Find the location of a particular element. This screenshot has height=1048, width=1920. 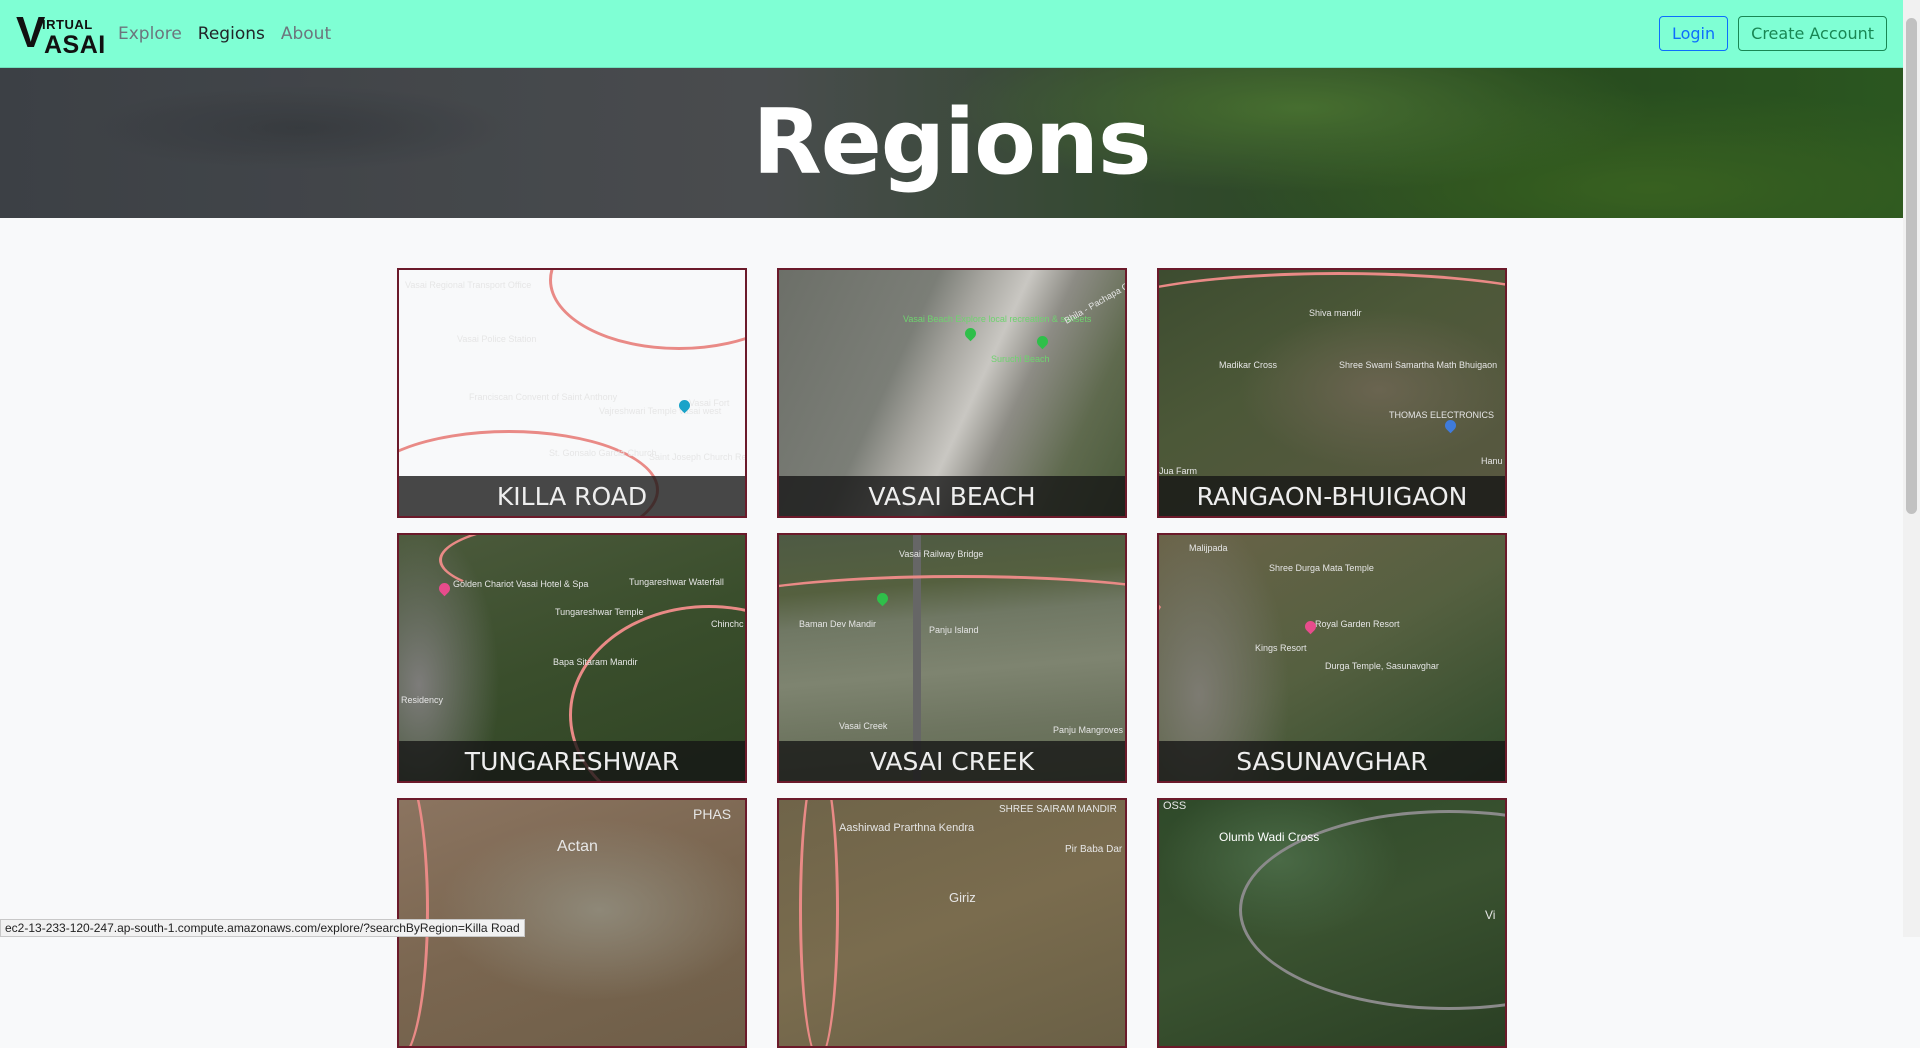

scrollbar-thumb is located at coordinates (1911, 266).